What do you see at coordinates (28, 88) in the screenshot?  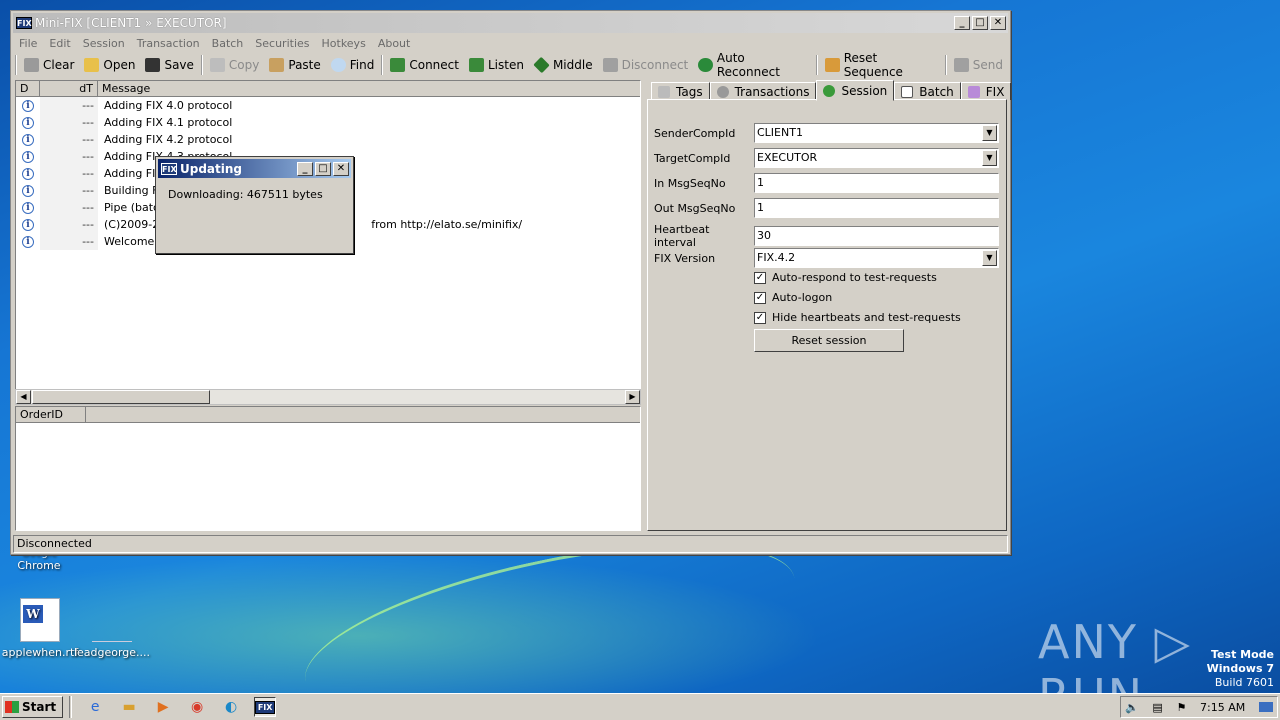 I see `column-d: D` at bounding box center [28, 88].